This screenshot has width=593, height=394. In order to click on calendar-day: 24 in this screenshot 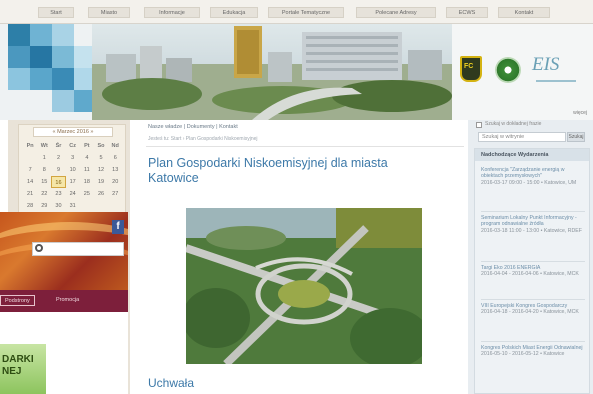, I will do `click(73, 194)`.